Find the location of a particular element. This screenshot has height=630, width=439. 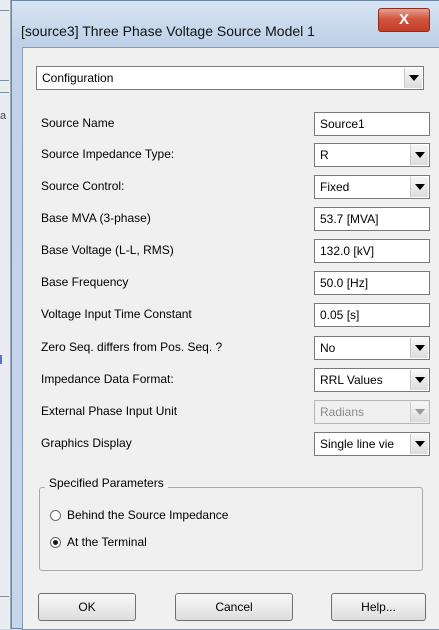

field-dropdown: Radians is located at coordinates (372, 412).